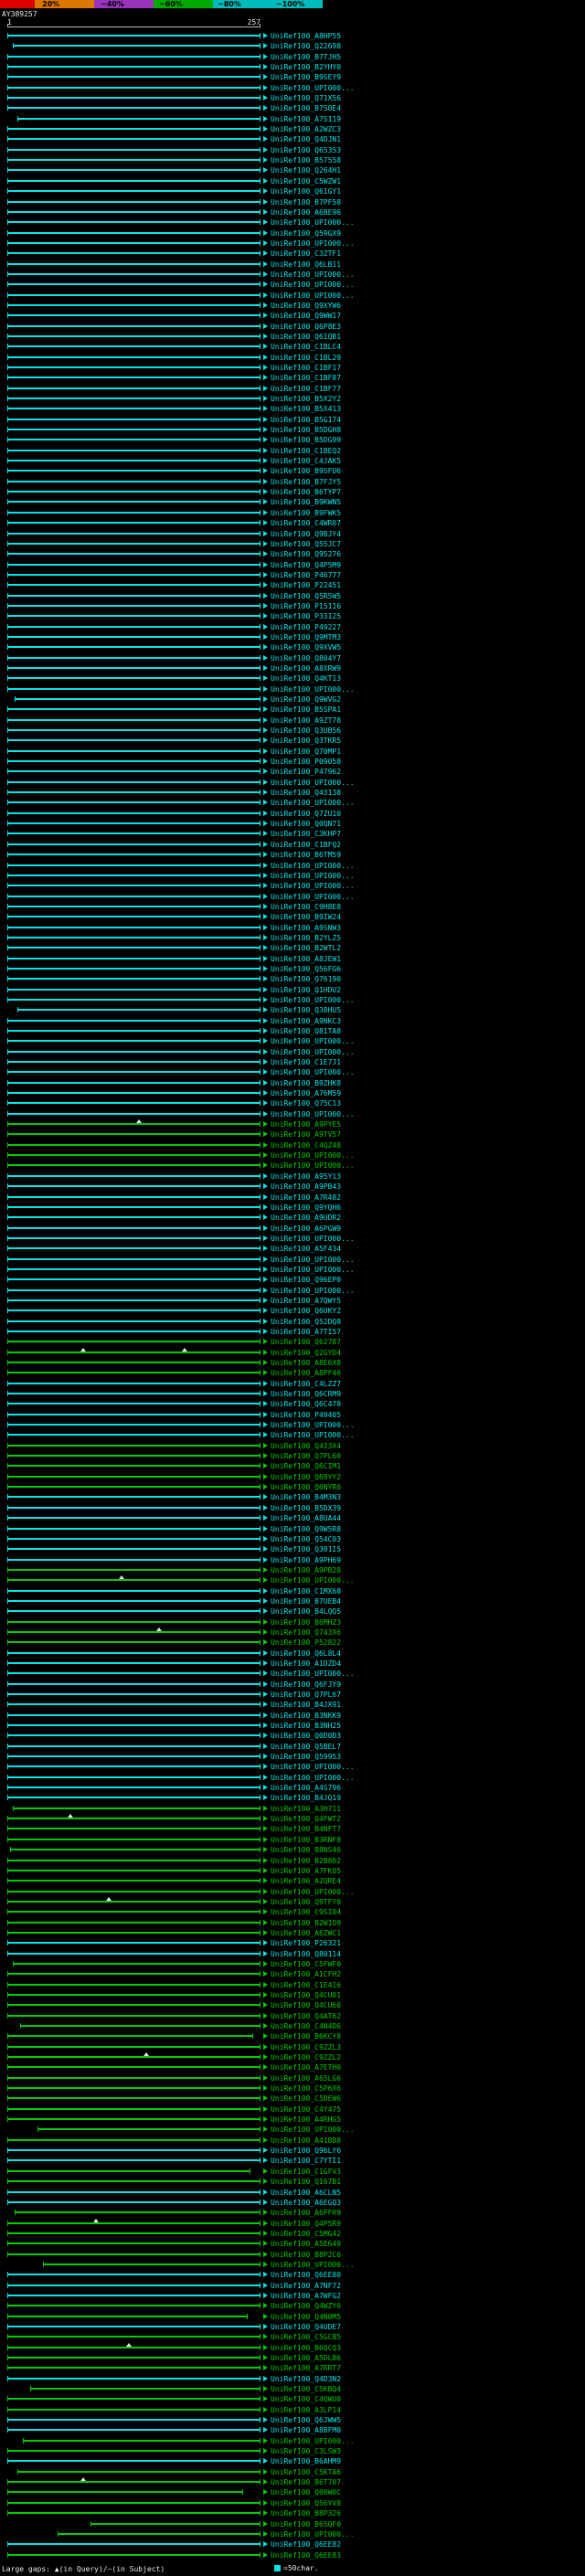 The height and width of the screenshot is (2576, 585). What do you see at coordinates (293, 2255) in the screenshot?
I see `hit-row: UniRef100_B8P2C6` at bounding box center [293, 2255].